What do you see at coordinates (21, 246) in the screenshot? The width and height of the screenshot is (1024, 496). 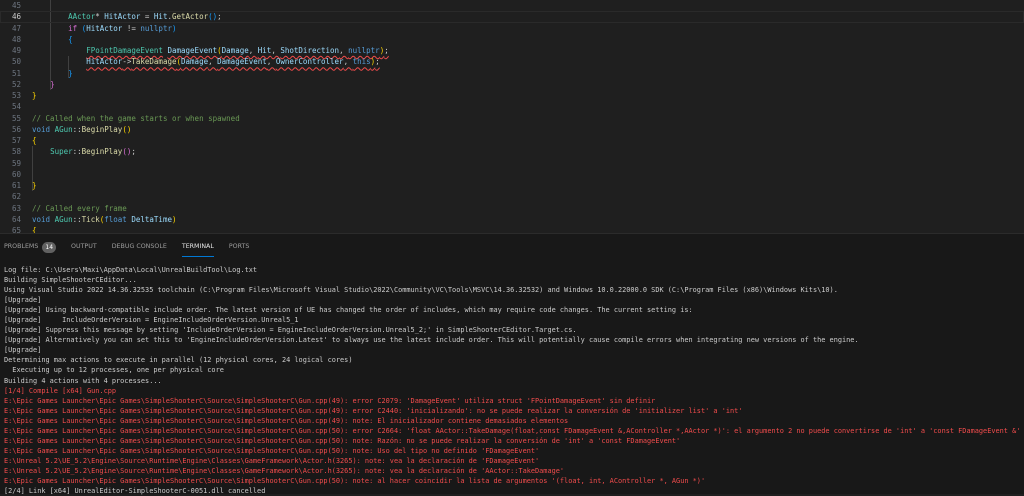 I see `tab-label: PROBLEMS` at bounding box center [21, 246].